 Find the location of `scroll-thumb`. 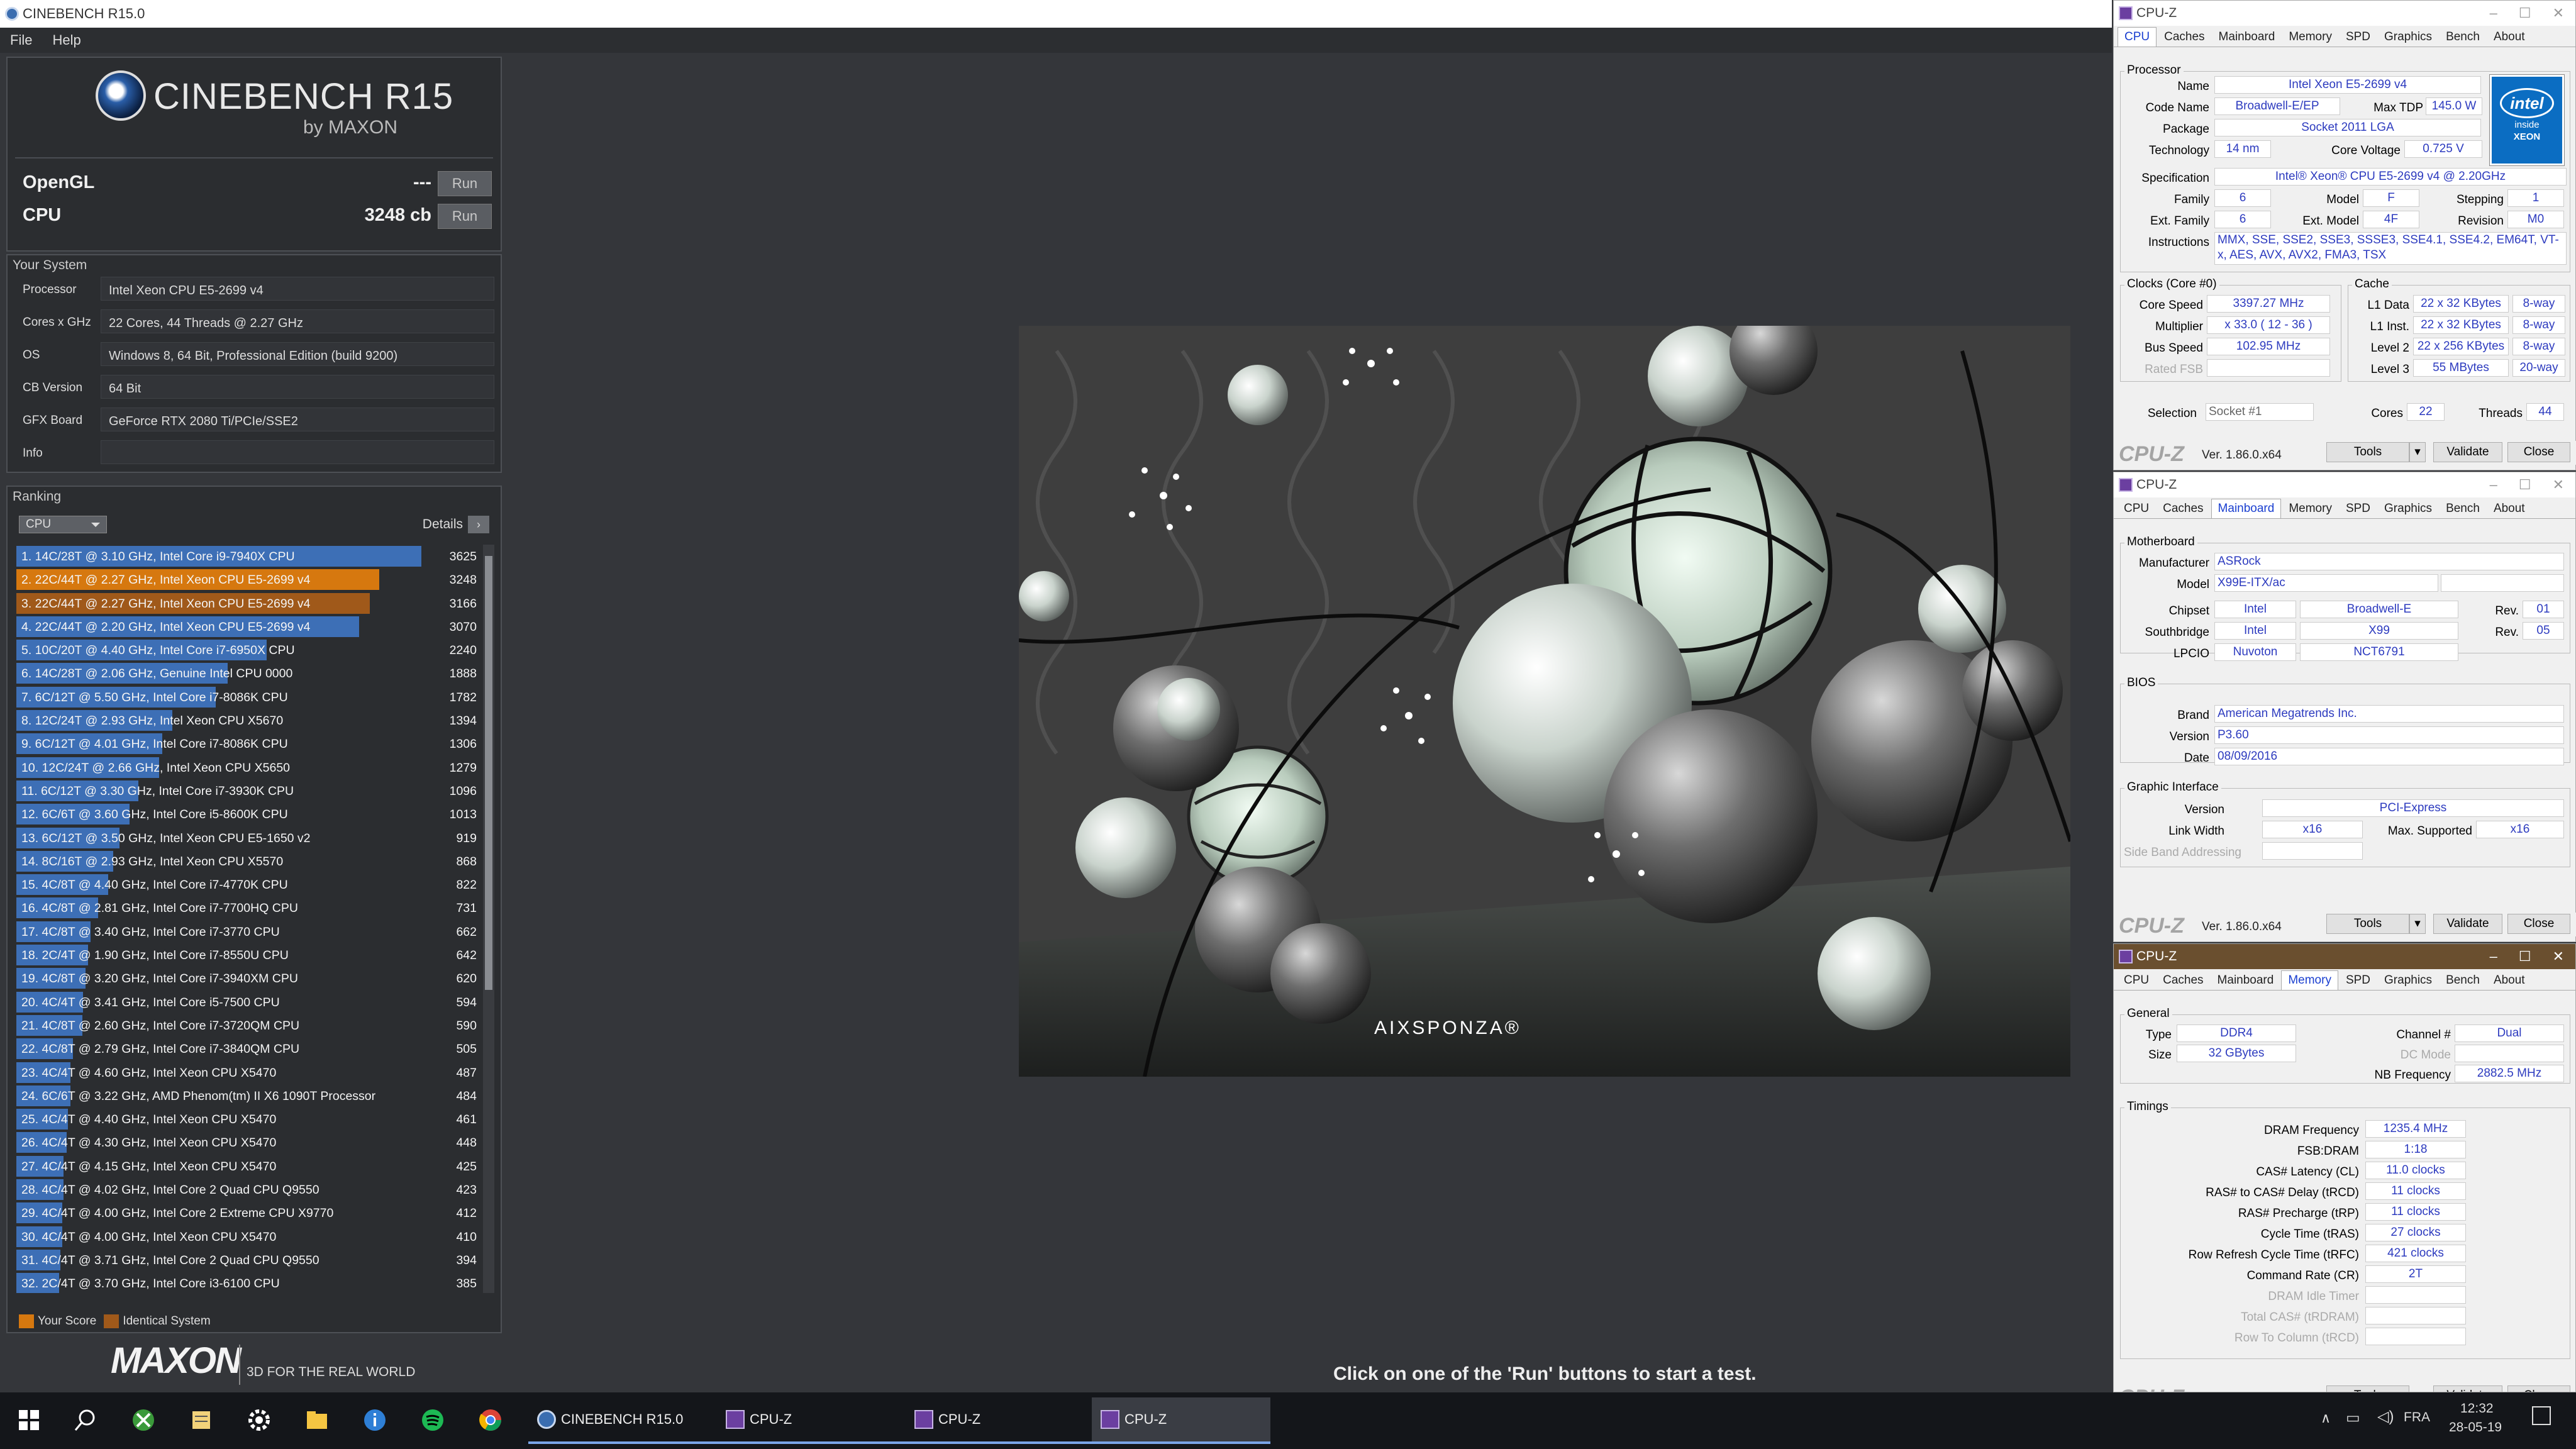

scroll-thumb is located at coordinates (488, 773).